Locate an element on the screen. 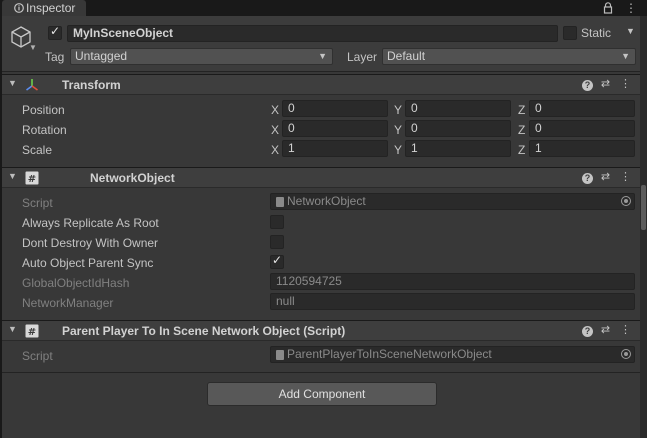  icon-dropdown-caret-icon: ▼ is located at coordinates (33, 47).